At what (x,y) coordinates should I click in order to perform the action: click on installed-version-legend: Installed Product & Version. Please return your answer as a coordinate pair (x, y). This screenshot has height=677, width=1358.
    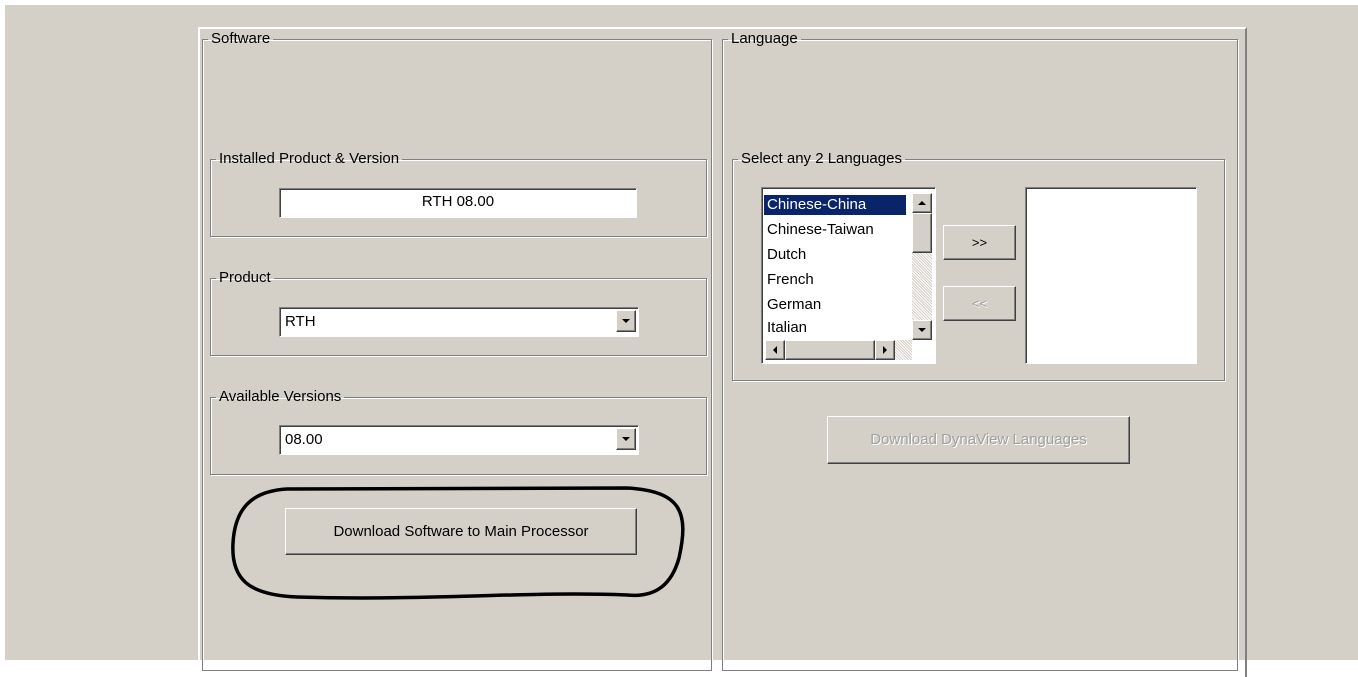
    Looking at the image, I should click on (309, 158).